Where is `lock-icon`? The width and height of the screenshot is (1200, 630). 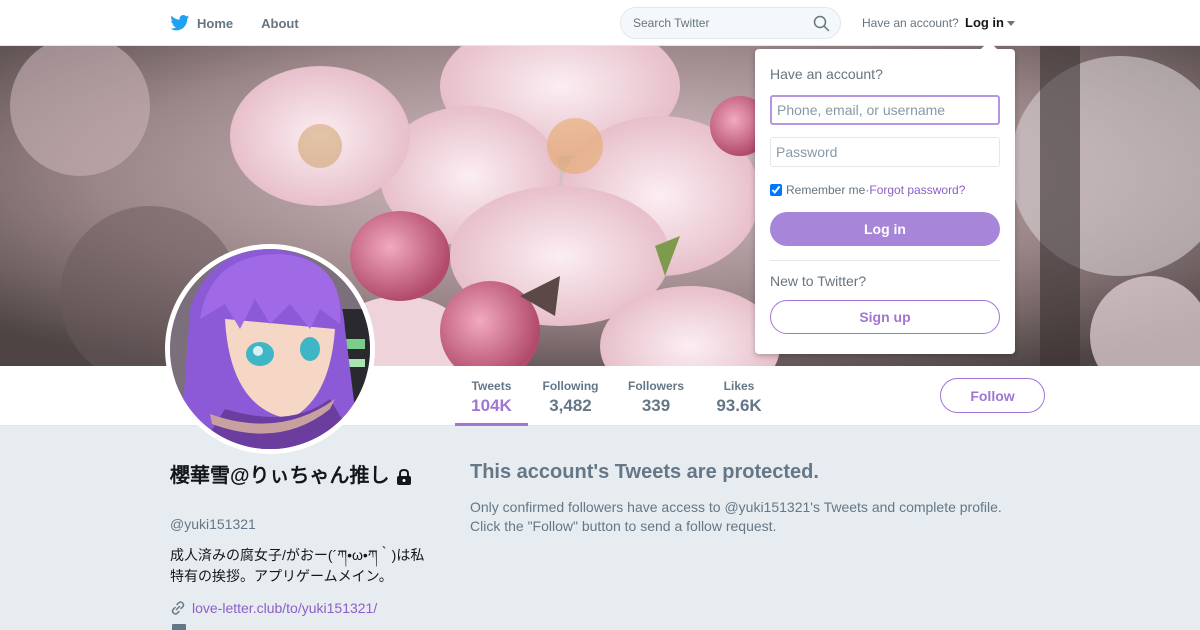 lock-icon is located at coordinates (404, 476).